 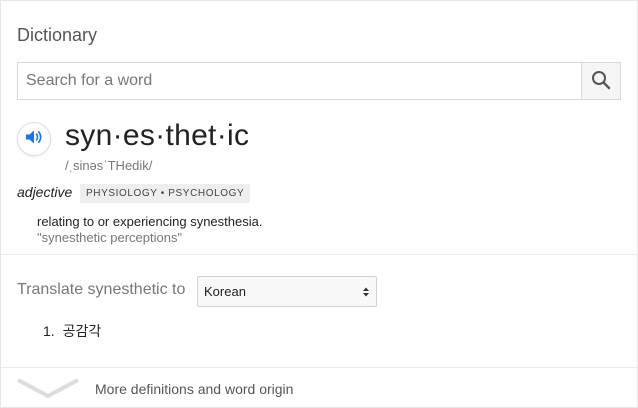 What do you see at coordinates (110, 237) in the screenshot?
I see `example: "synesthetic perceptions"` at bounding box center [110, 237].